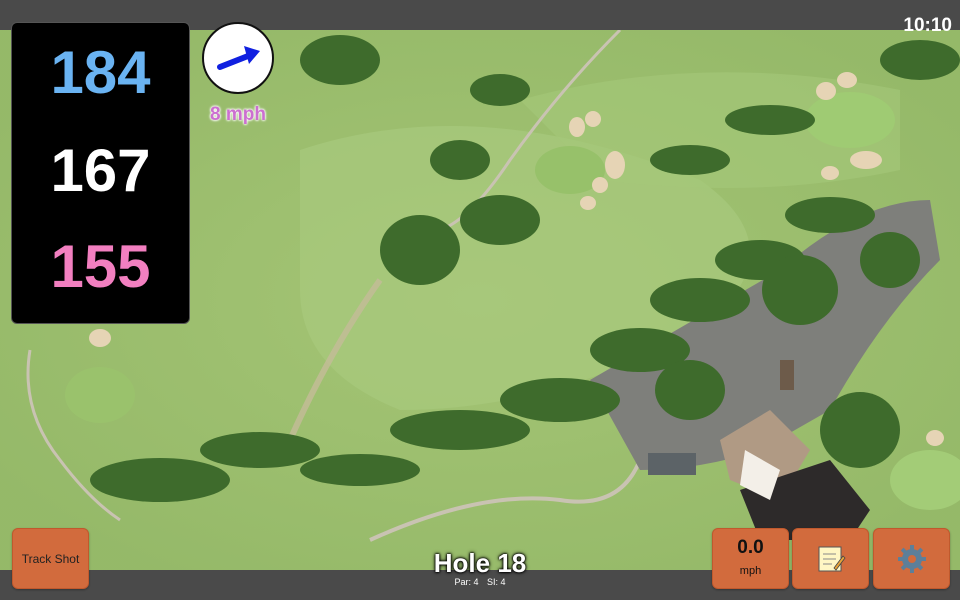 The height and width of the screenshot is (600, 960). I want to click on yardage-panel: 184 167 155, so click(100, 173).